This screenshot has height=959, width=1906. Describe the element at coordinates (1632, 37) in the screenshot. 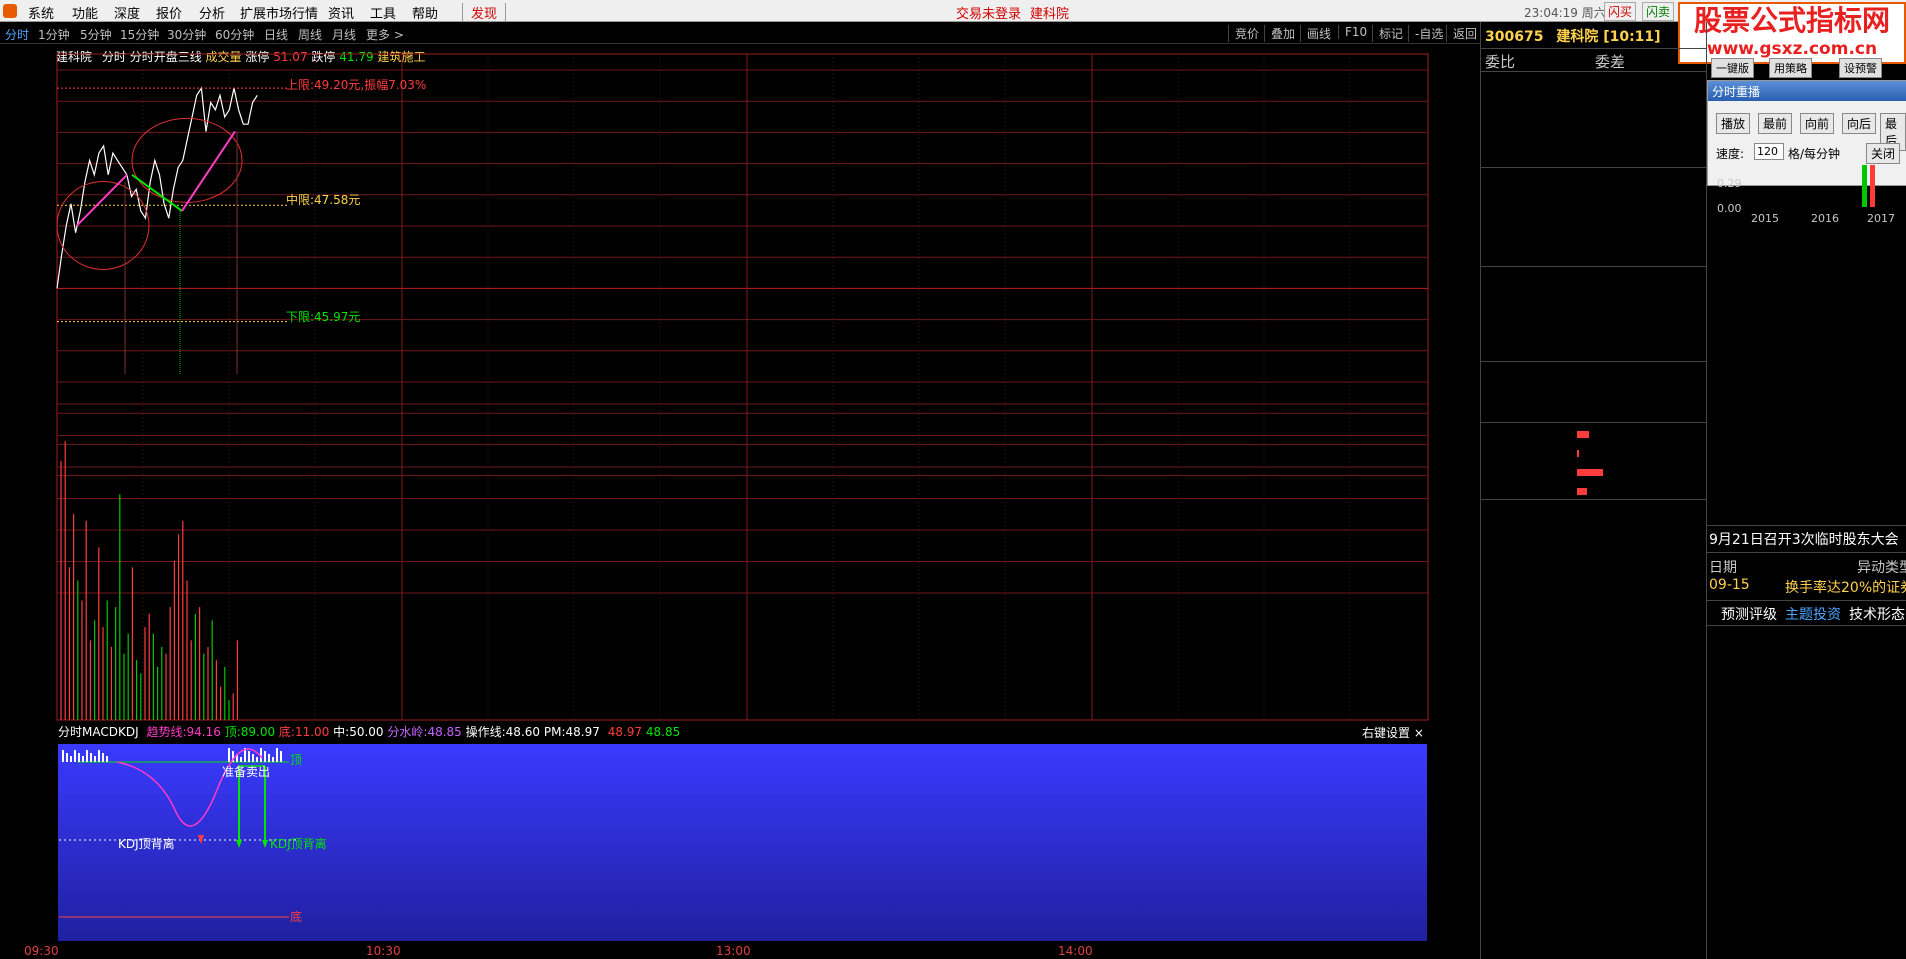

I see `quote-time: [10:11]` at that location.